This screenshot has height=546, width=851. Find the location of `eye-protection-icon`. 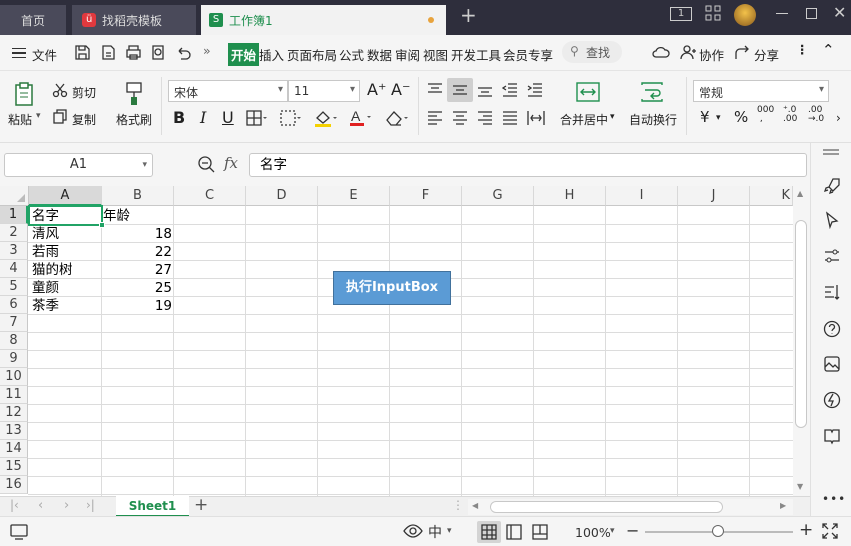

eye-protection-icon is located at coordinates (413, 532).